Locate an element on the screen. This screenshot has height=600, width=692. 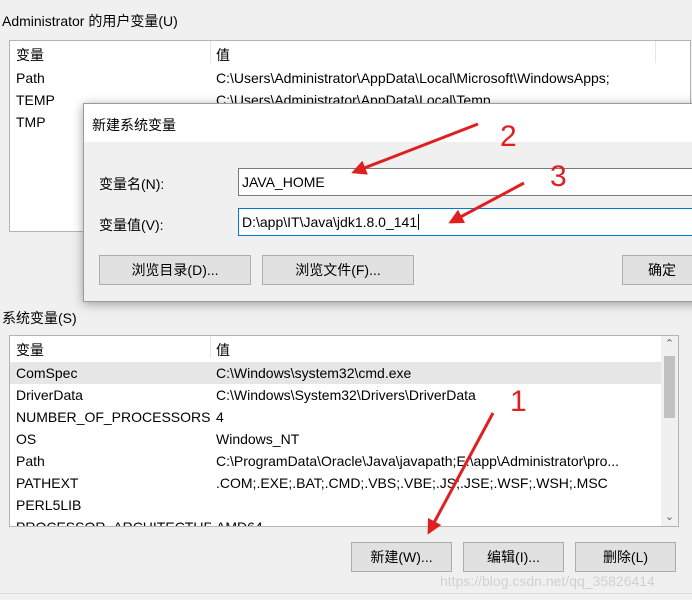
annotation-number-2: 2 is located at coordinates (508, 136).